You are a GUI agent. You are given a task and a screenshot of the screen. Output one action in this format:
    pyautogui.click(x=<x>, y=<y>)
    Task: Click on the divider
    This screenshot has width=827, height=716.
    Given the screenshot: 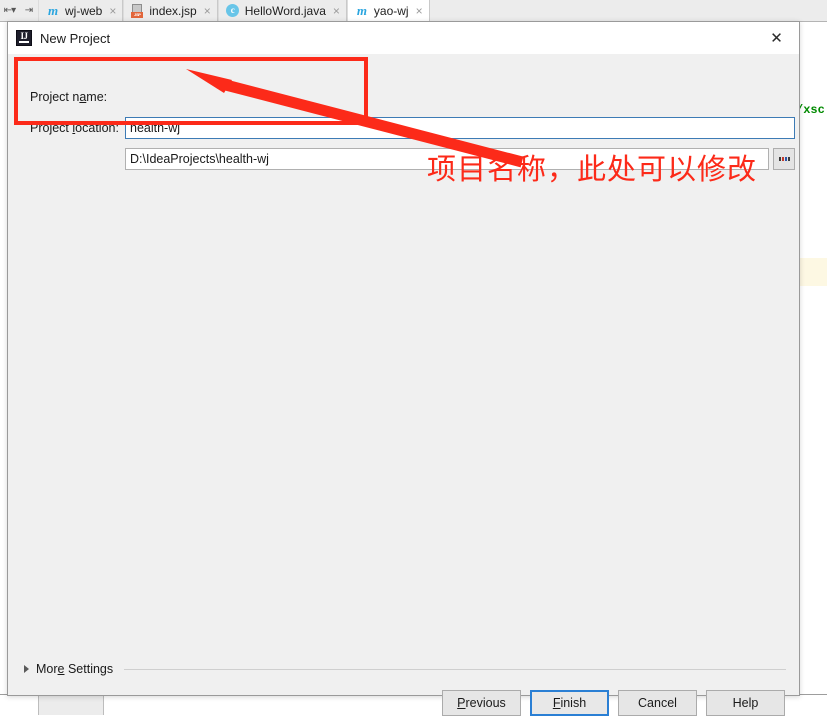 What is the action you would take?
    pyautogui.click(x=455, y=669)
    